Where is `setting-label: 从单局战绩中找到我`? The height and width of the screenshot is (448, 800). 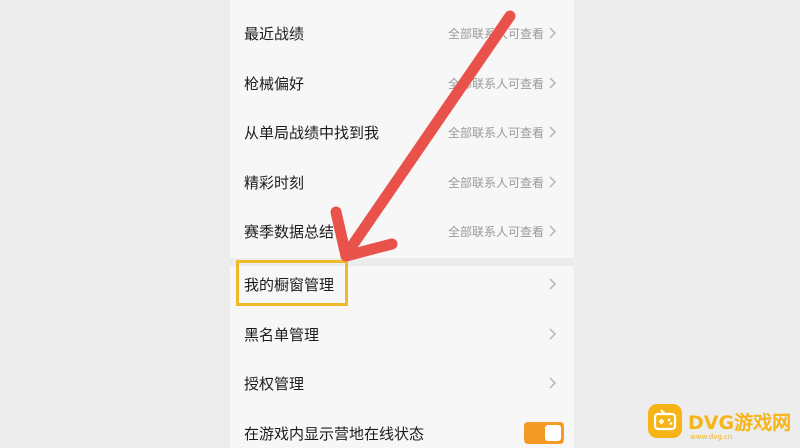 setting-label: 从单局战绩中找到我 is located at coordinates (312, 132).